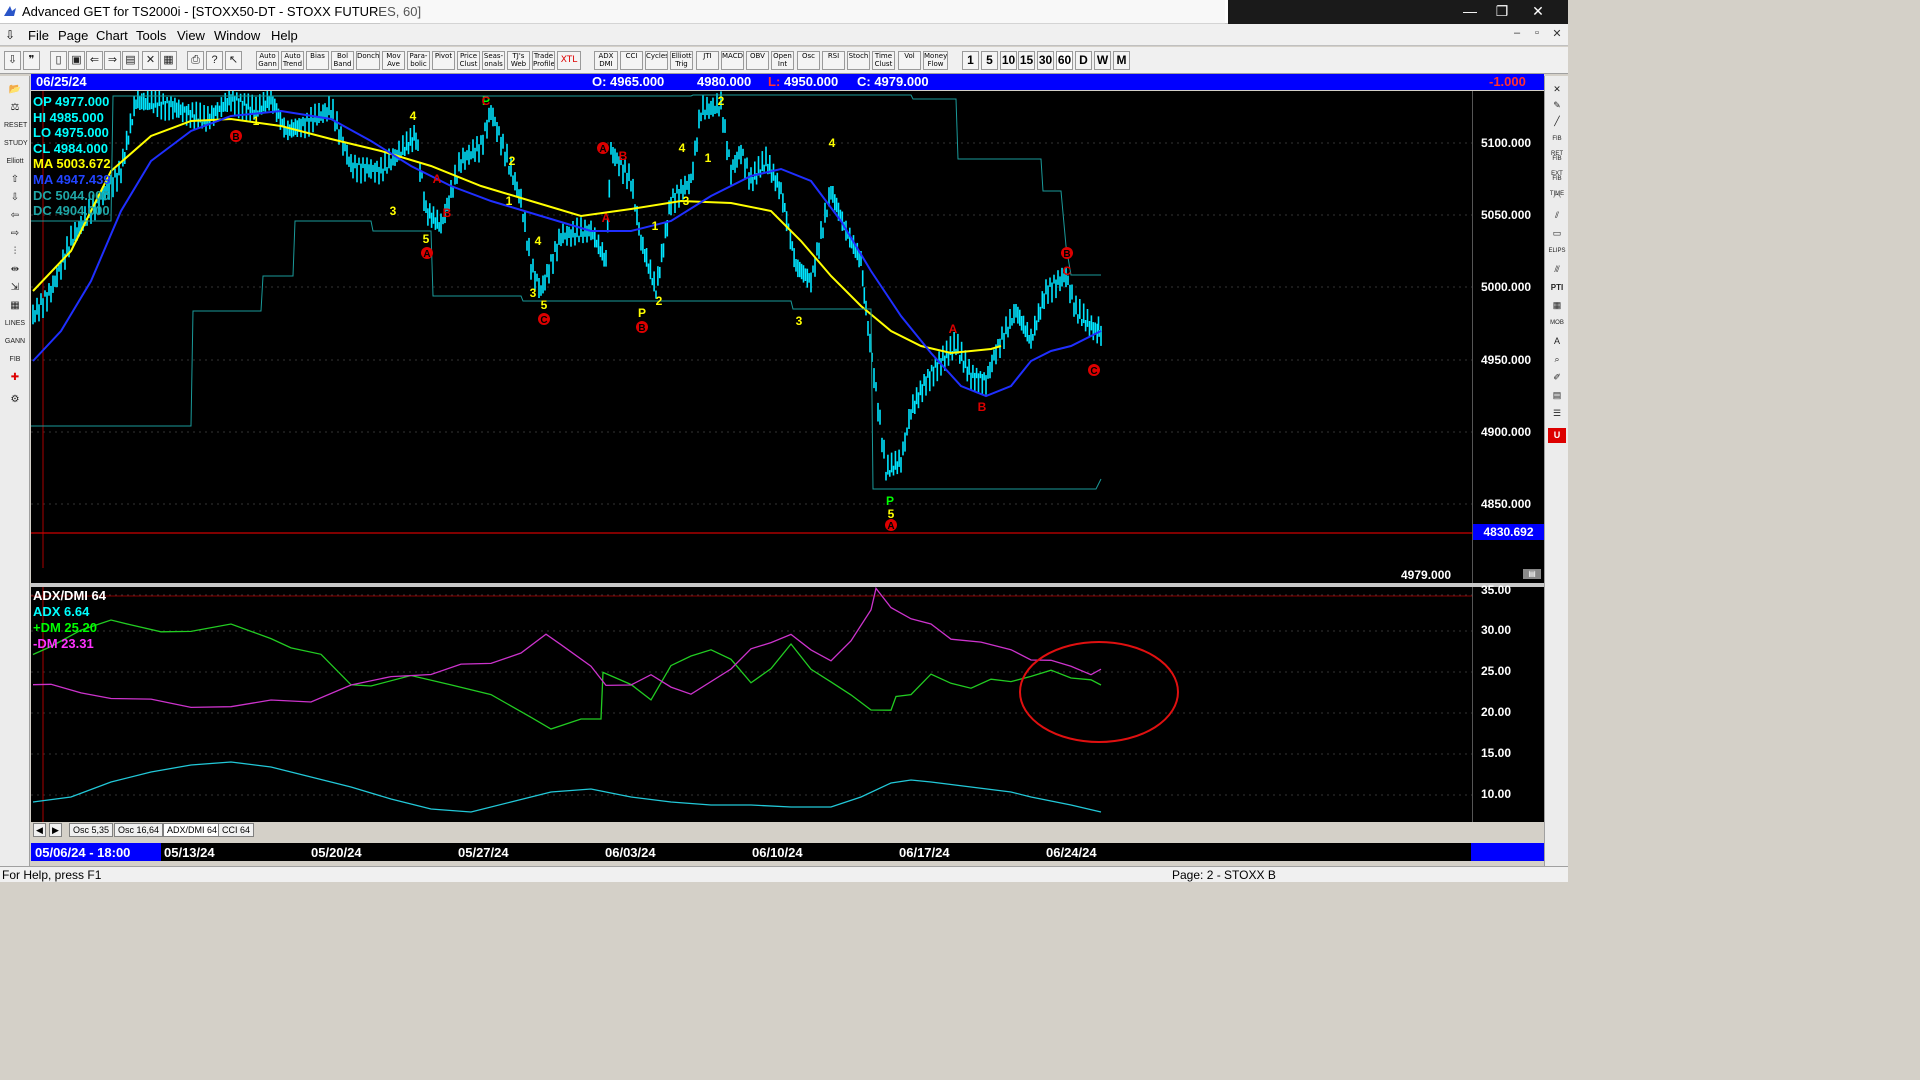 Image resolution: width=1920 pixels, height=1080 pixels. I want to click on reset-icon: RESET, so click(15, 125).